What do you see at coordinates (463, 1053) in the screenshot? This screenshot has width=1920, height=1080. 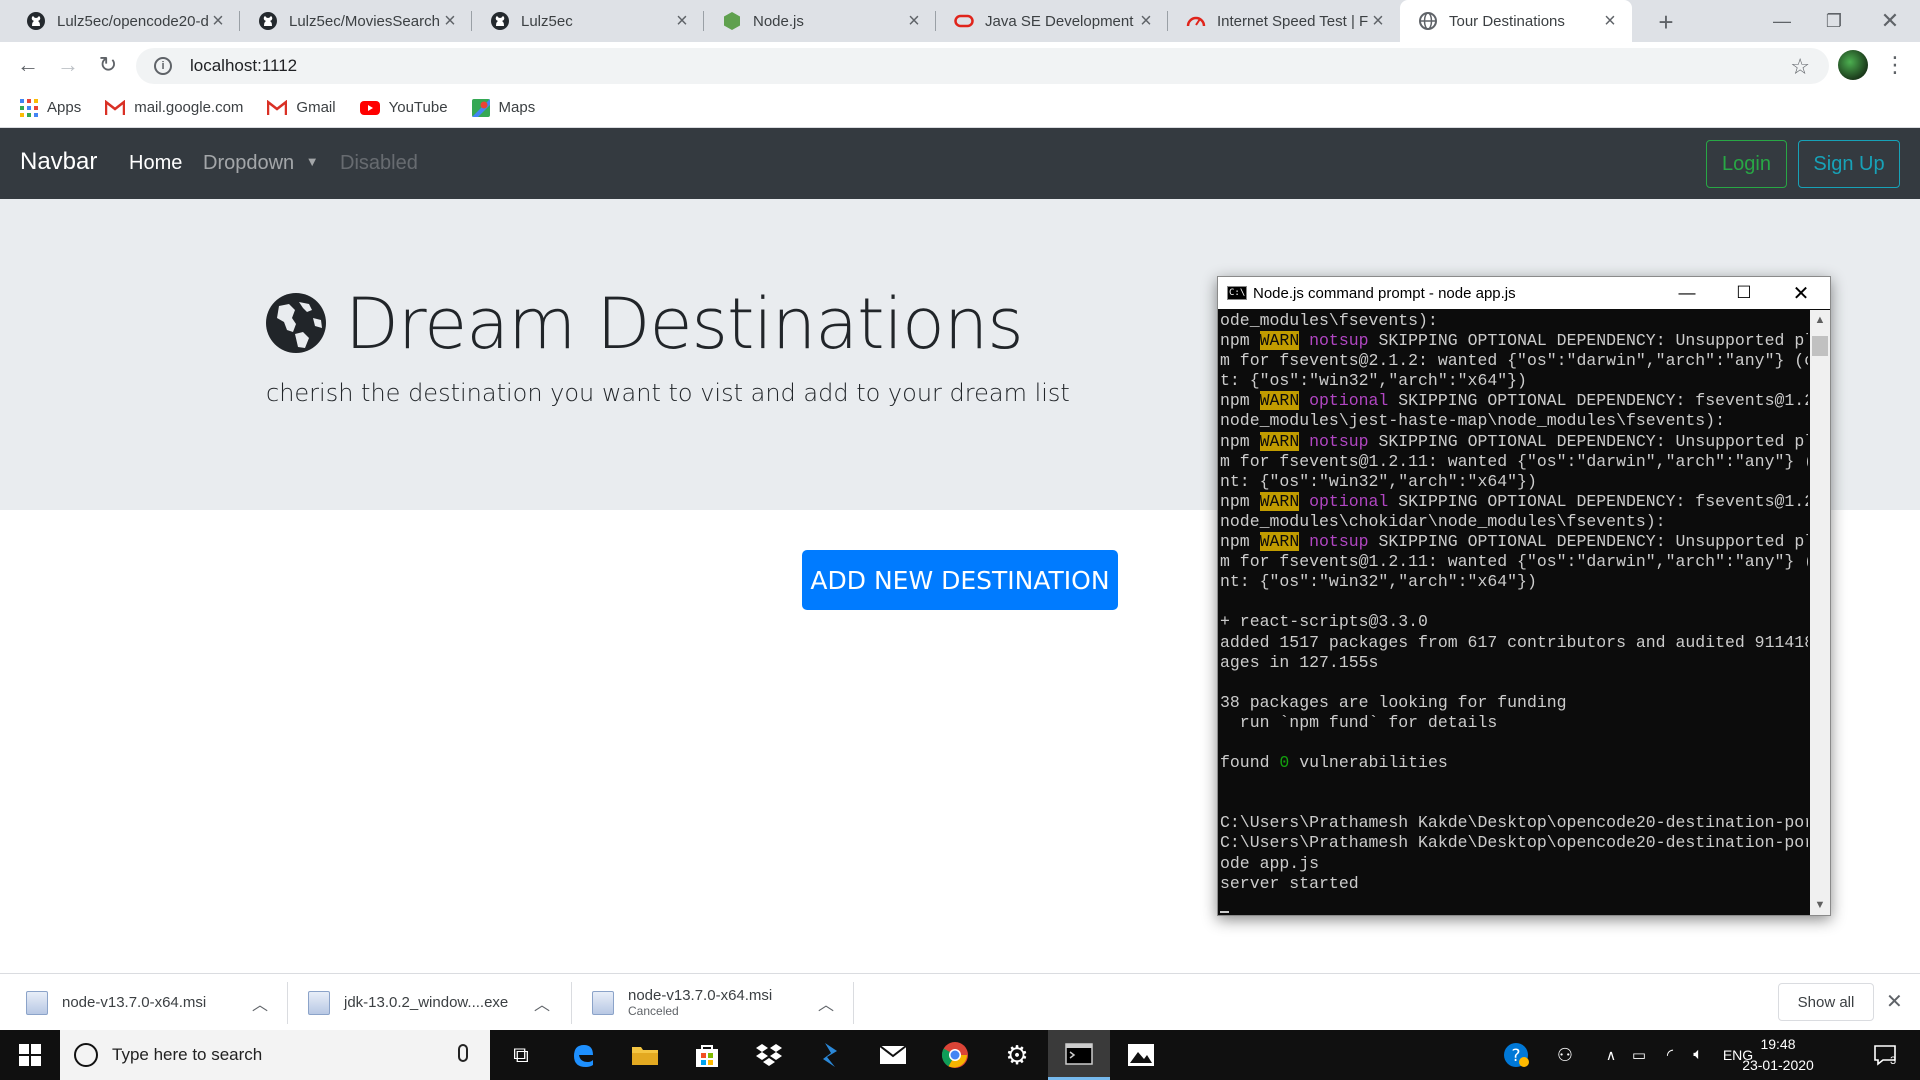 I see `microphone-icon` at bounding box center [463, 1053].